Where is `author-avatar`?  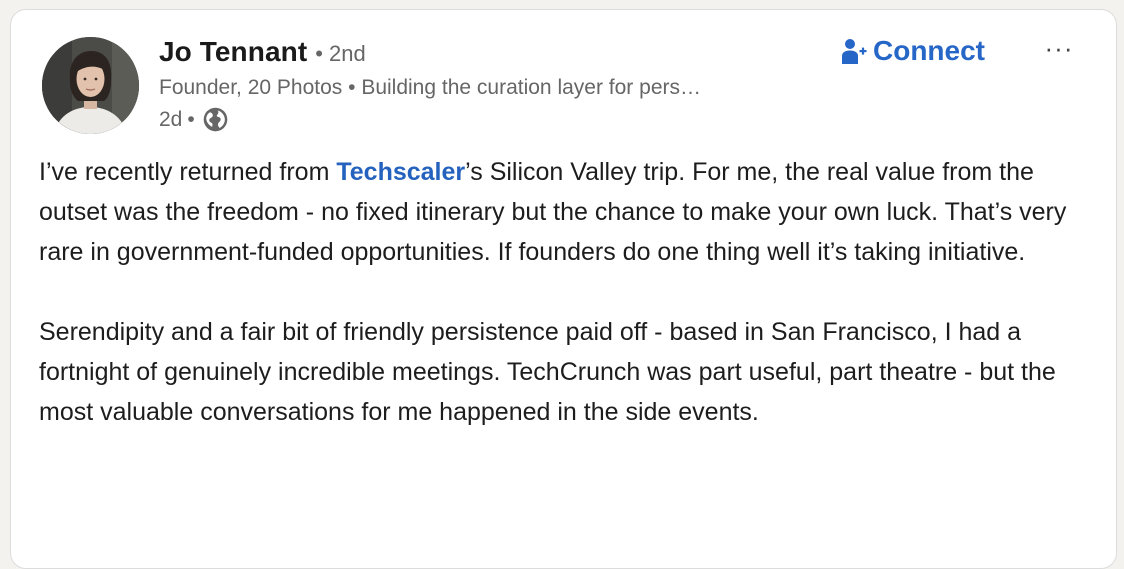 author-avatar is located at coordinates (90, 85).